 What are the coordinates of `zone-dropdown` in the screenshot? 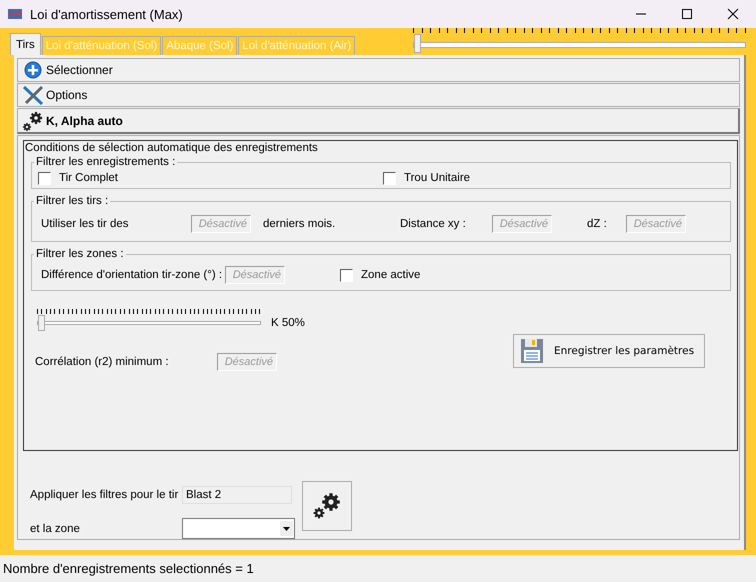 It's located at (238, 528).